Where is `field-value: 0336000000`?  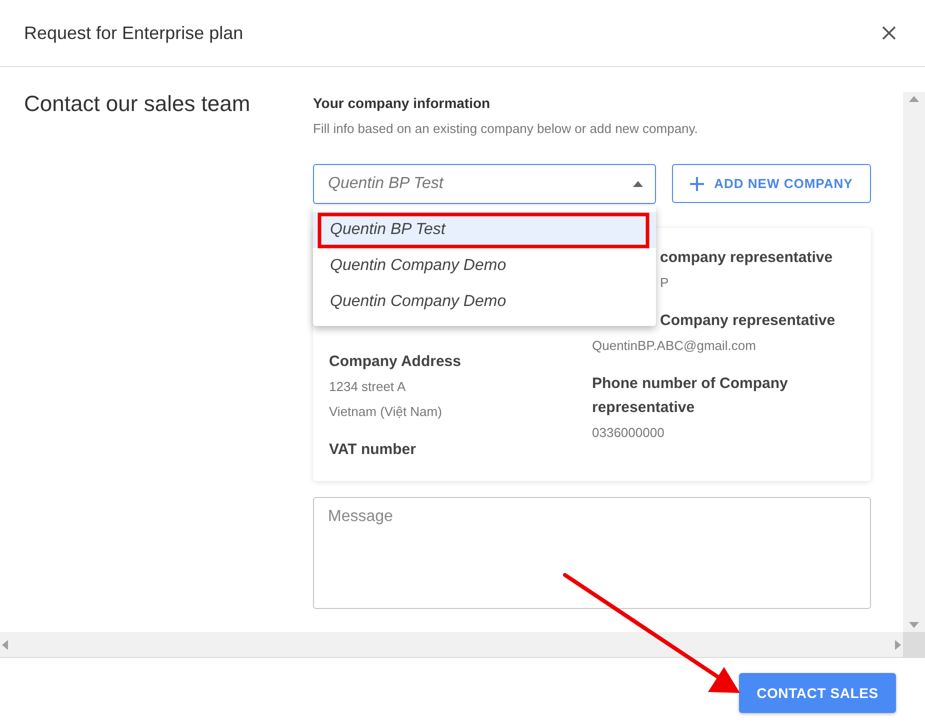
field-value: 0336000000 is located at coordinates (628, 433).